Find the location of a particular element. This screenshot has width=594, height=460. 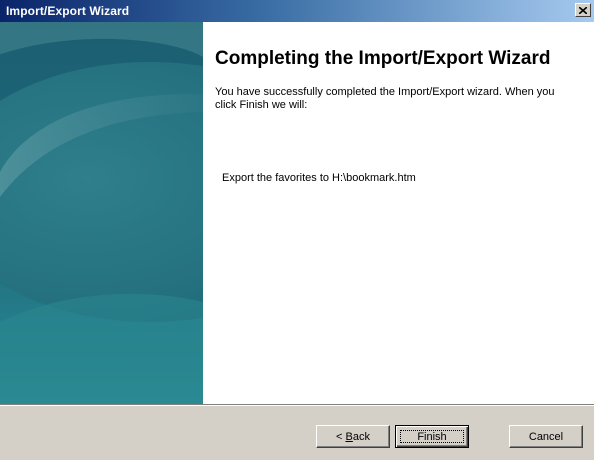

close-icon is located at coordinates (583, 10).